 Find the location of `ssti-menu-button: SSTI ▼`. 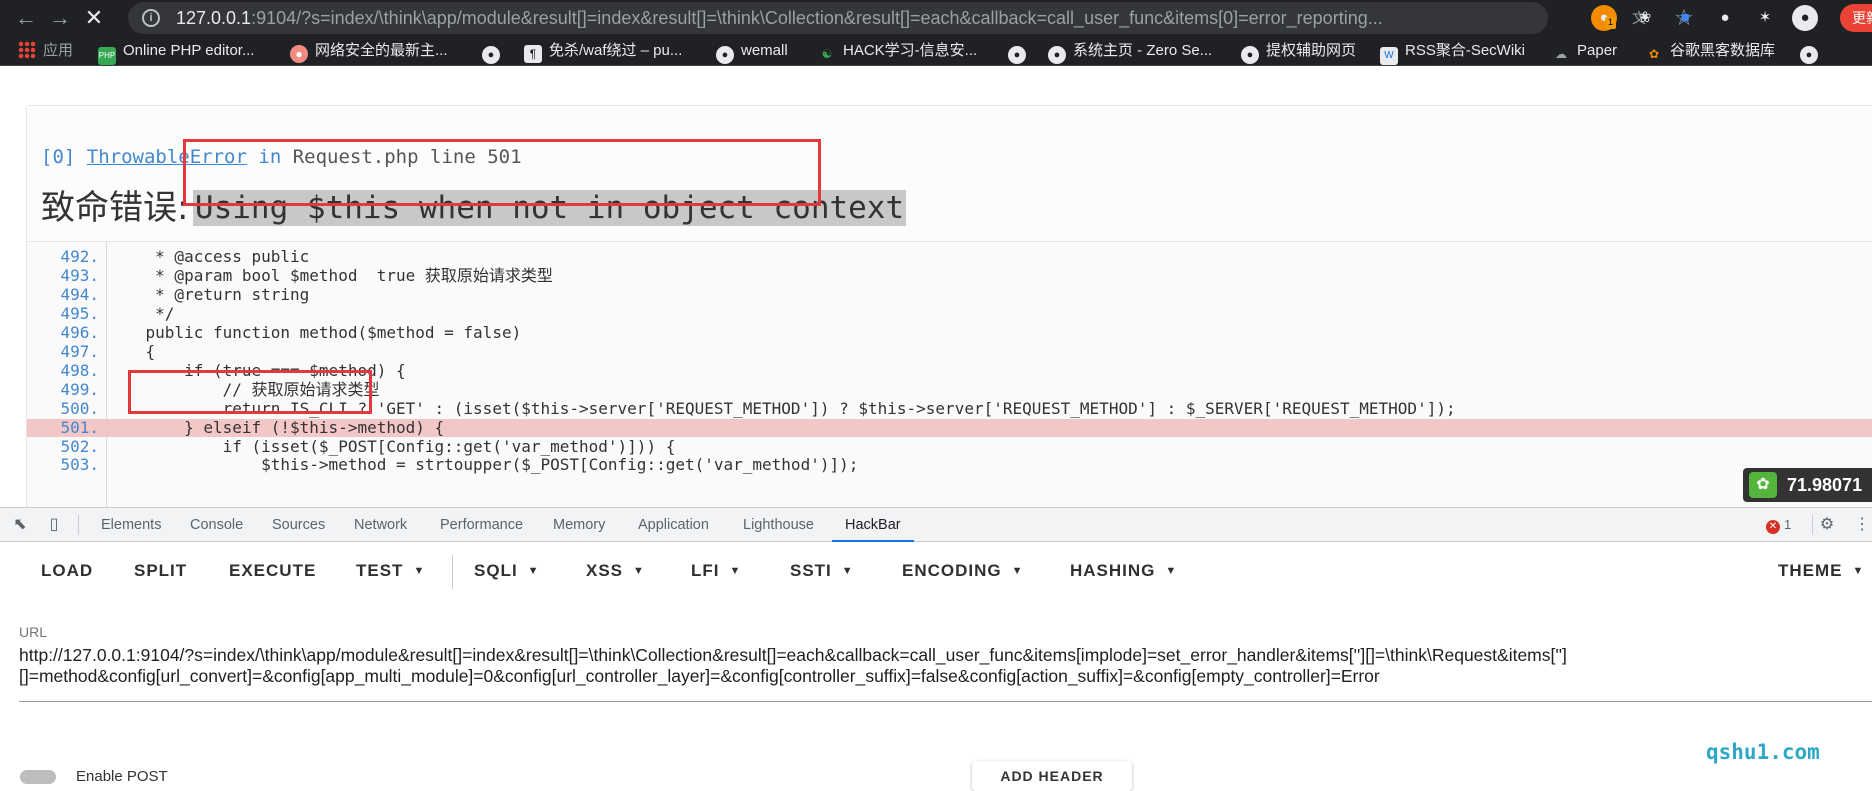

ssti-menu-button: SSTI ▼ is located at coordinates (822, 571).